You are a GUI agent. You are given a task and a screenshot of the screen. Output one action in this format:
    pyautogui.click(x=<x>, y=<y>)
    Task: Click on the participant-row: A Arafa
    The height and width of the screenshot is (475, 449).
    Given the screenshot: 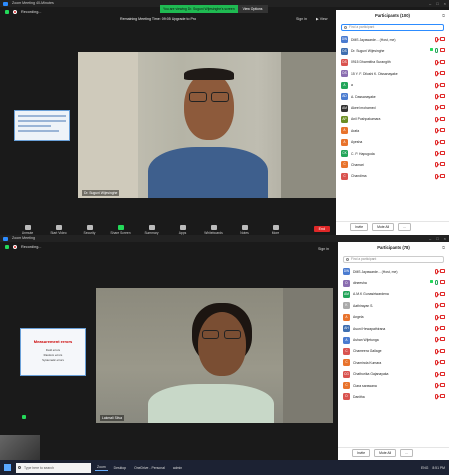 What is the action you would take?
    pyautogui.click(x=392, y=130)
    